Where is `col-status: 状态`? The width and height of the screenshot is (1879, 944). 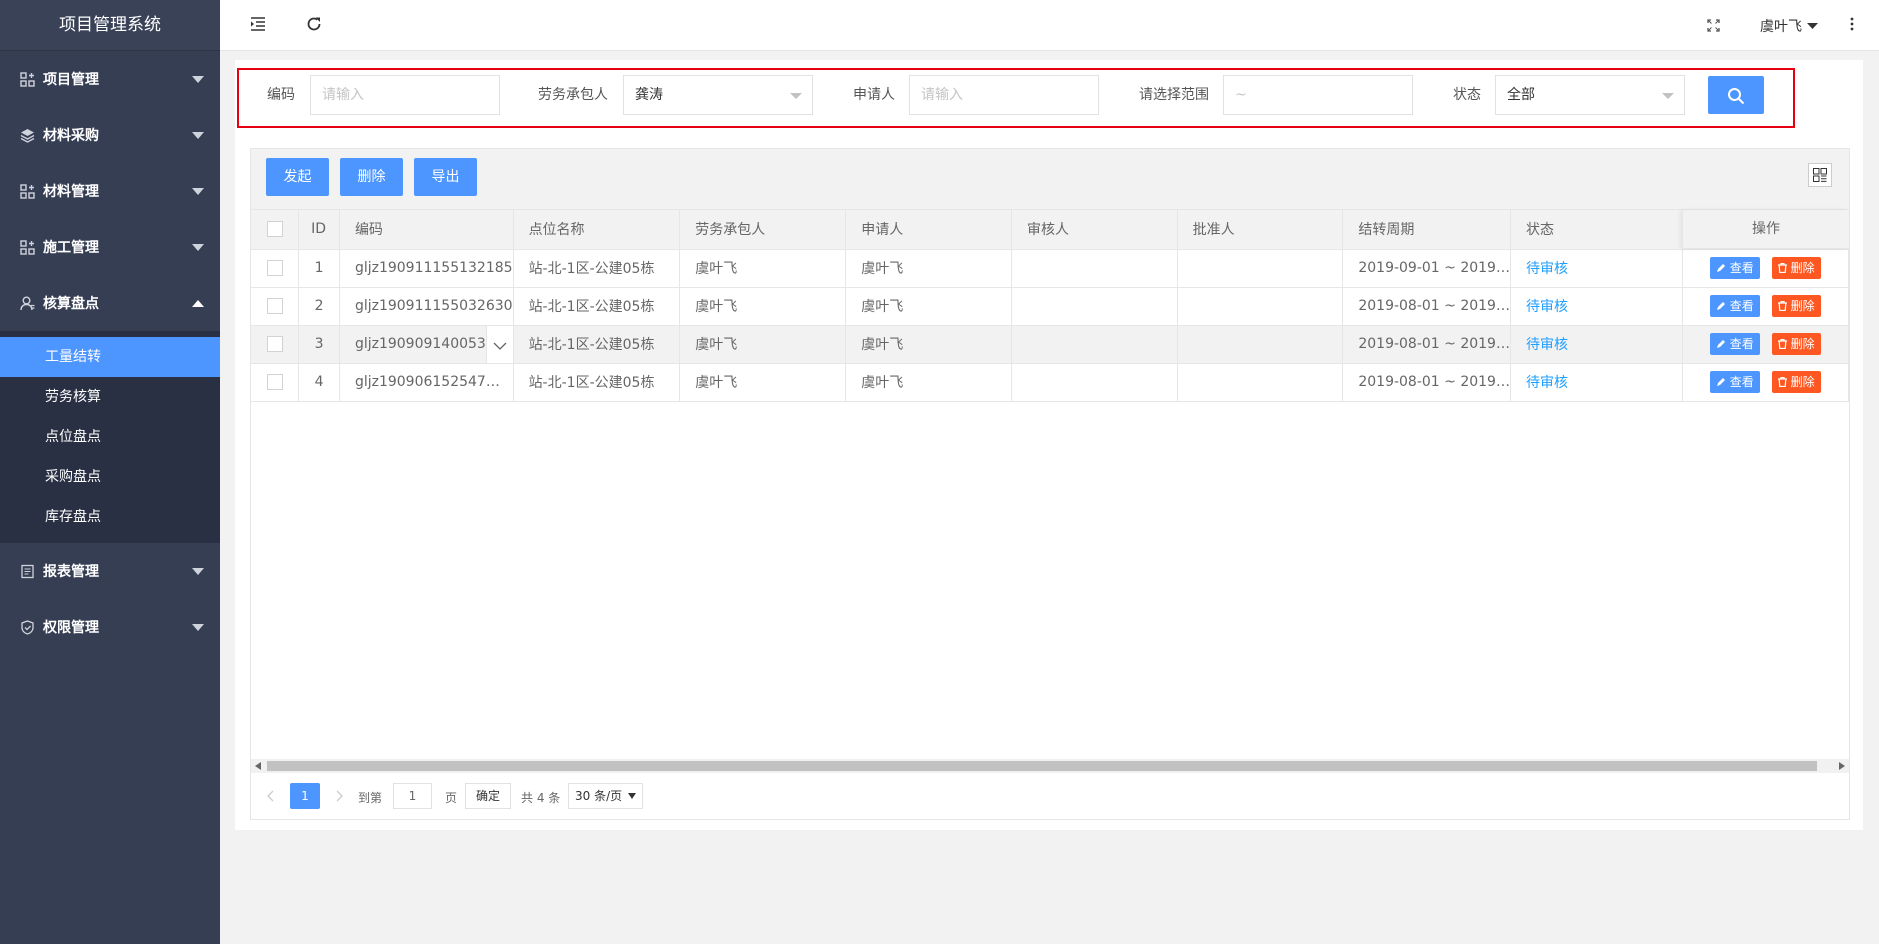
col-status: 状态 is located at coordinates (1596, 230).